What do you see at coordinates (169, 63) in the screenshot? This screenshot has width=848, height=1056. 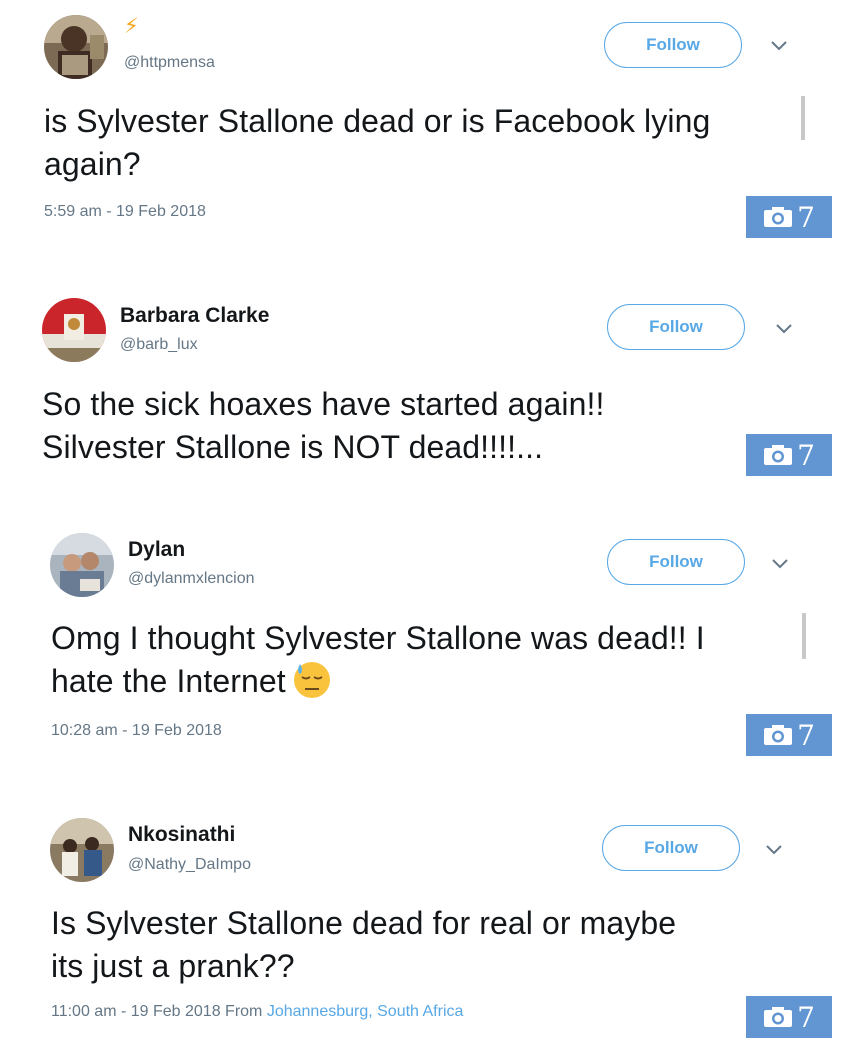 I see `user-handle: @httpmensa` at bounding box center [169, 63].